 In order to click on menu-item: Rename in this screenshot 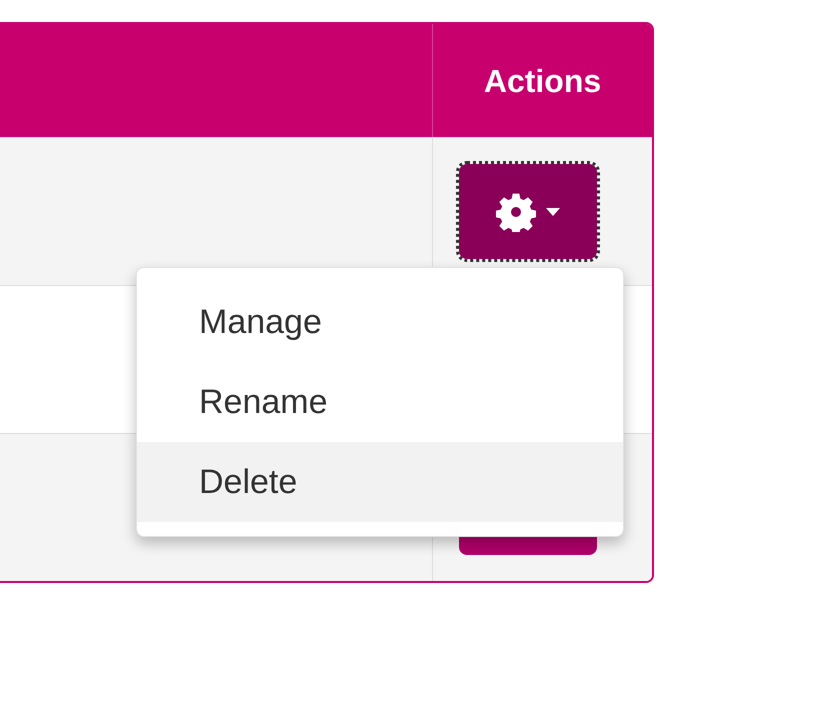, I will do `click(380, 402)`.